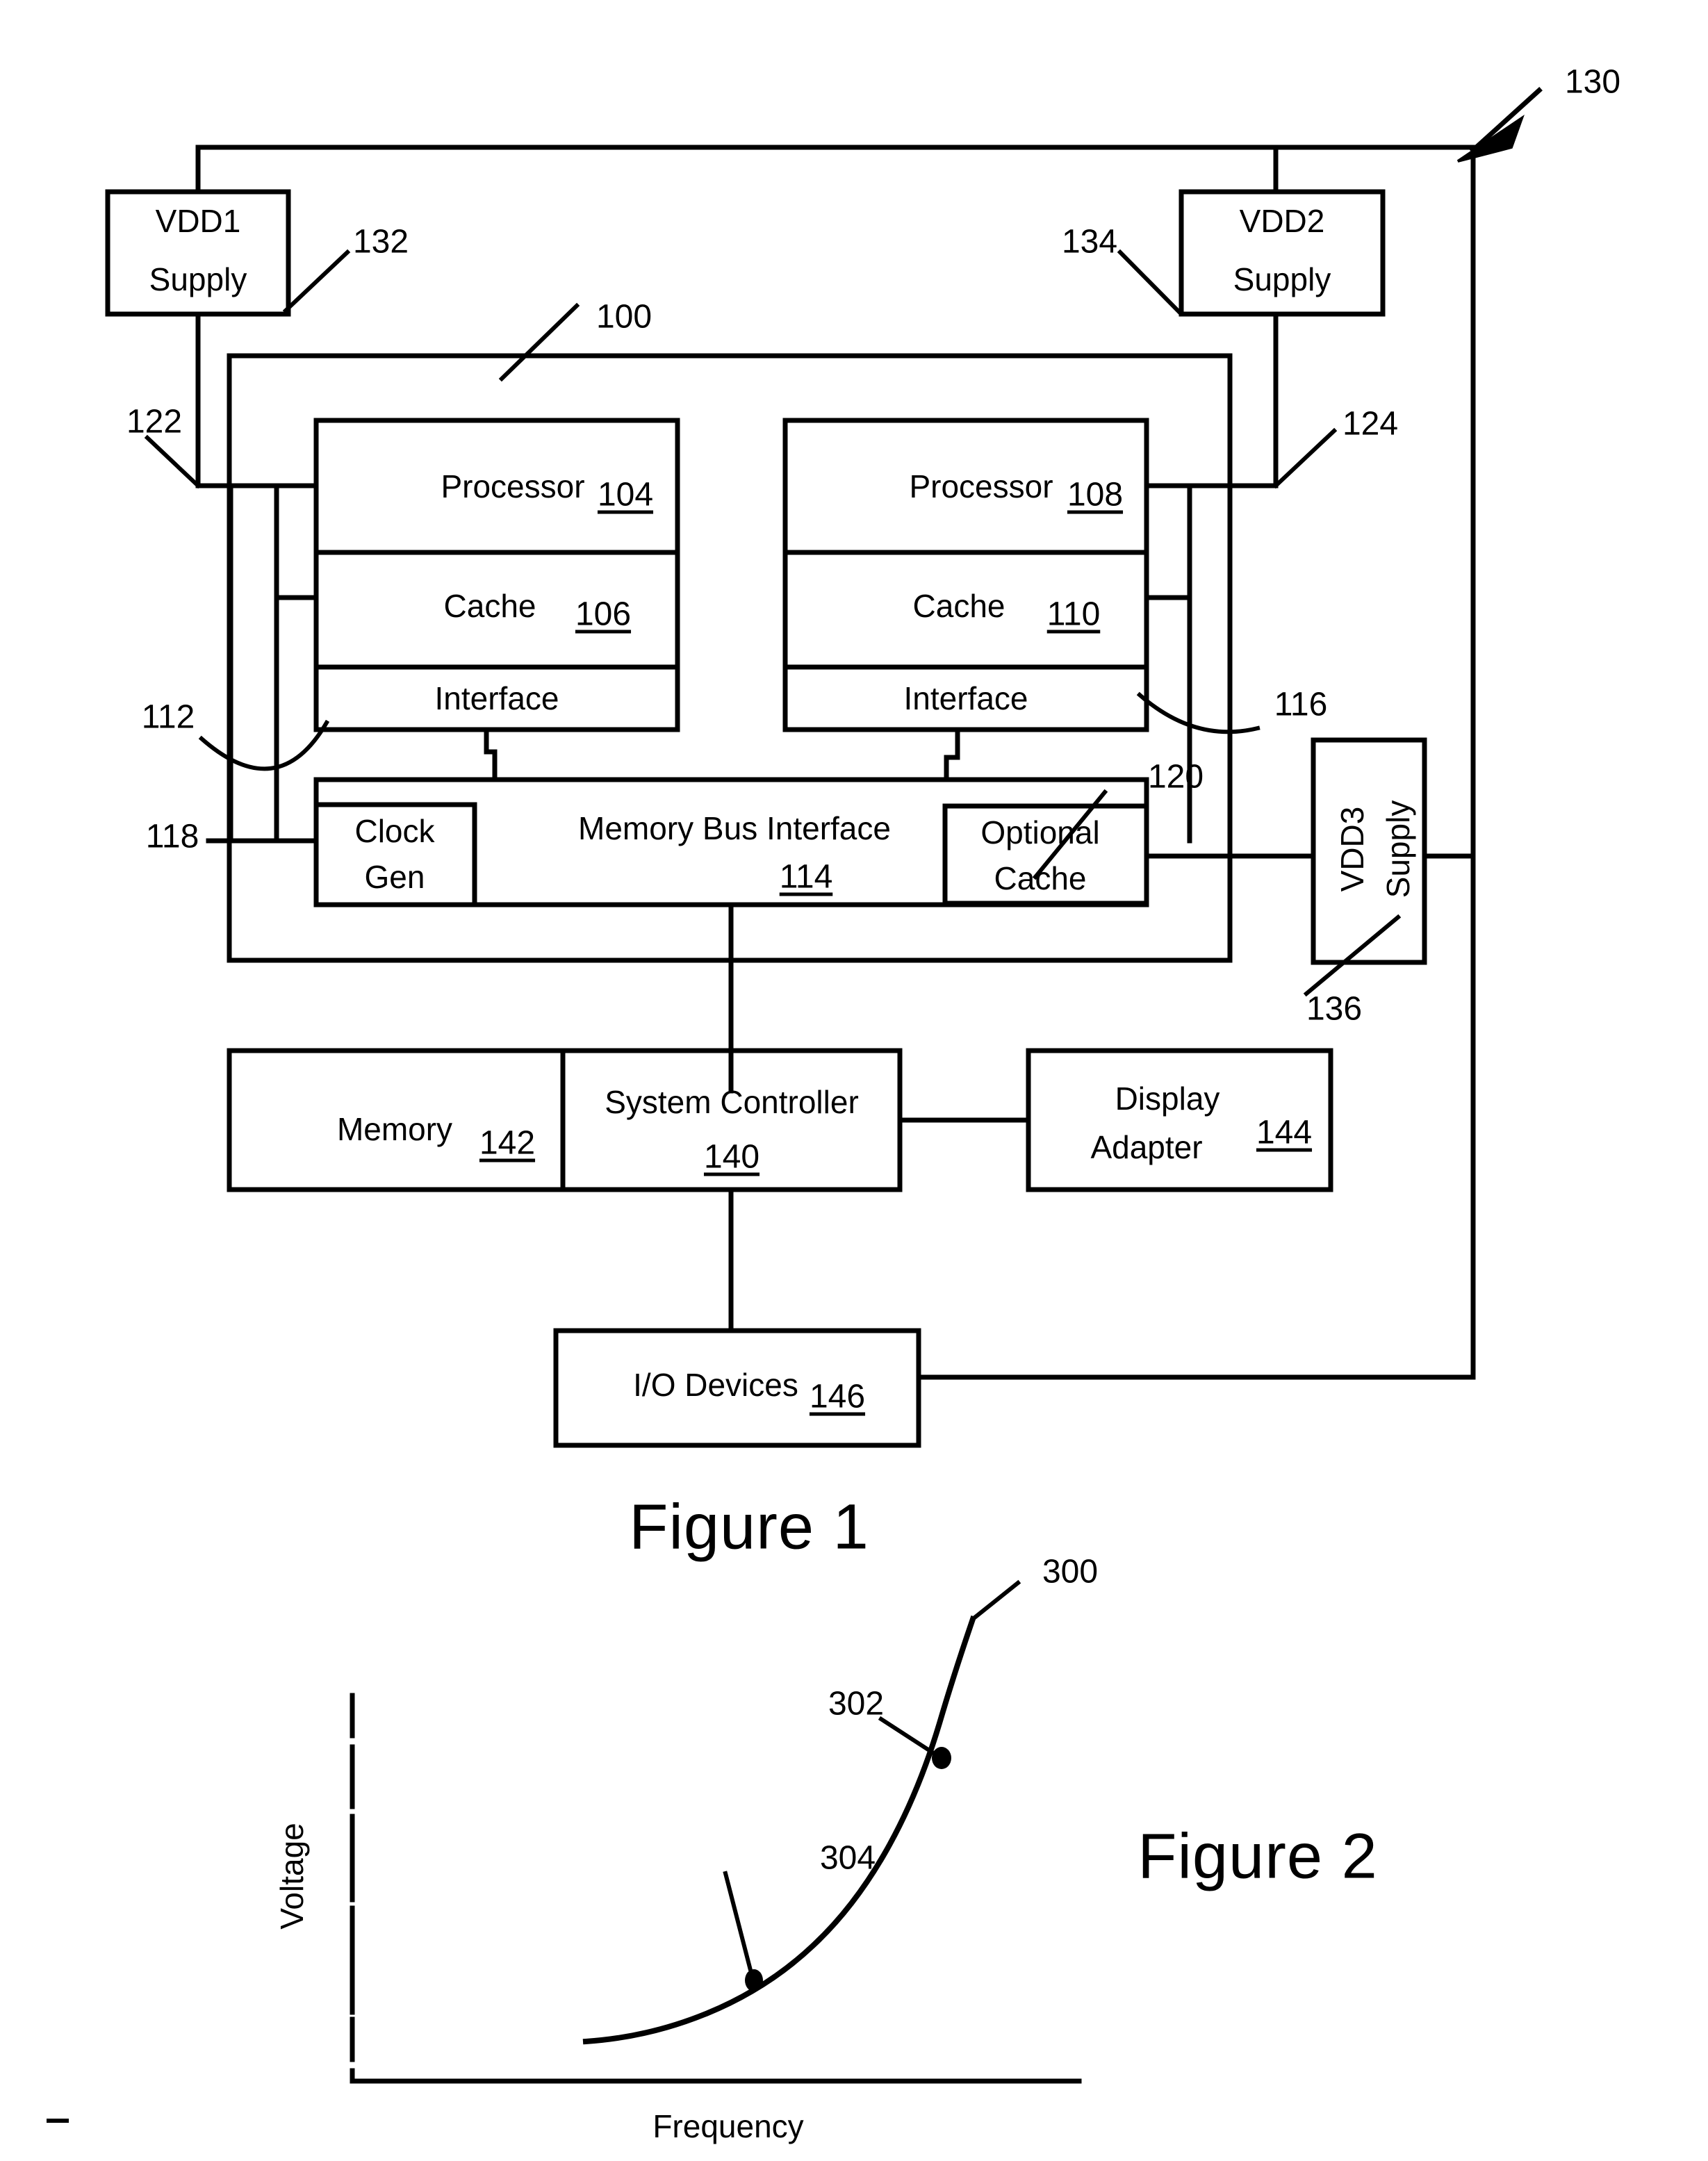 The width and height of the screenshot is (1708, 2161). Describe the element at coordinates (489, 606) in the screenshot. I see `cache-106-label: Cache` at that location.